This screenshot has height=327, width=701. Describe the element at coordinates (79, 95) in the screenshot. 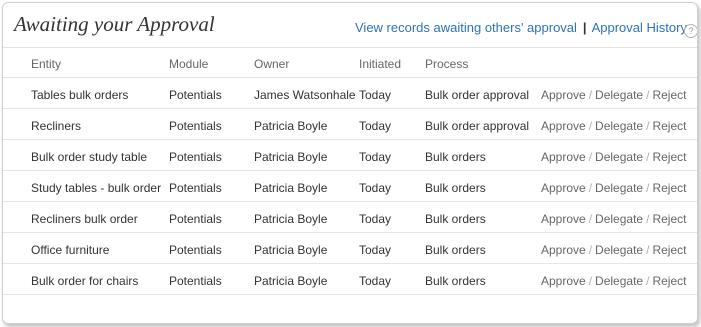

I see `entity-cell: Tables bulk orders` at that location.